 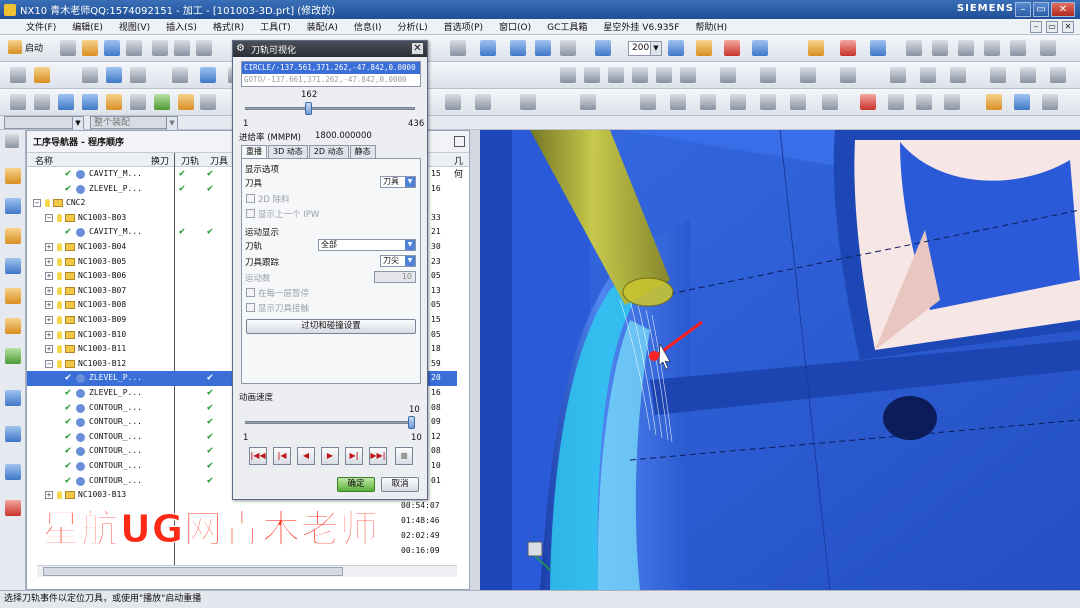 What do you see at coordinates (250, 213) in the screenshot?
I see `cb-show-prev-ipw` at bounding box center [250, 213].